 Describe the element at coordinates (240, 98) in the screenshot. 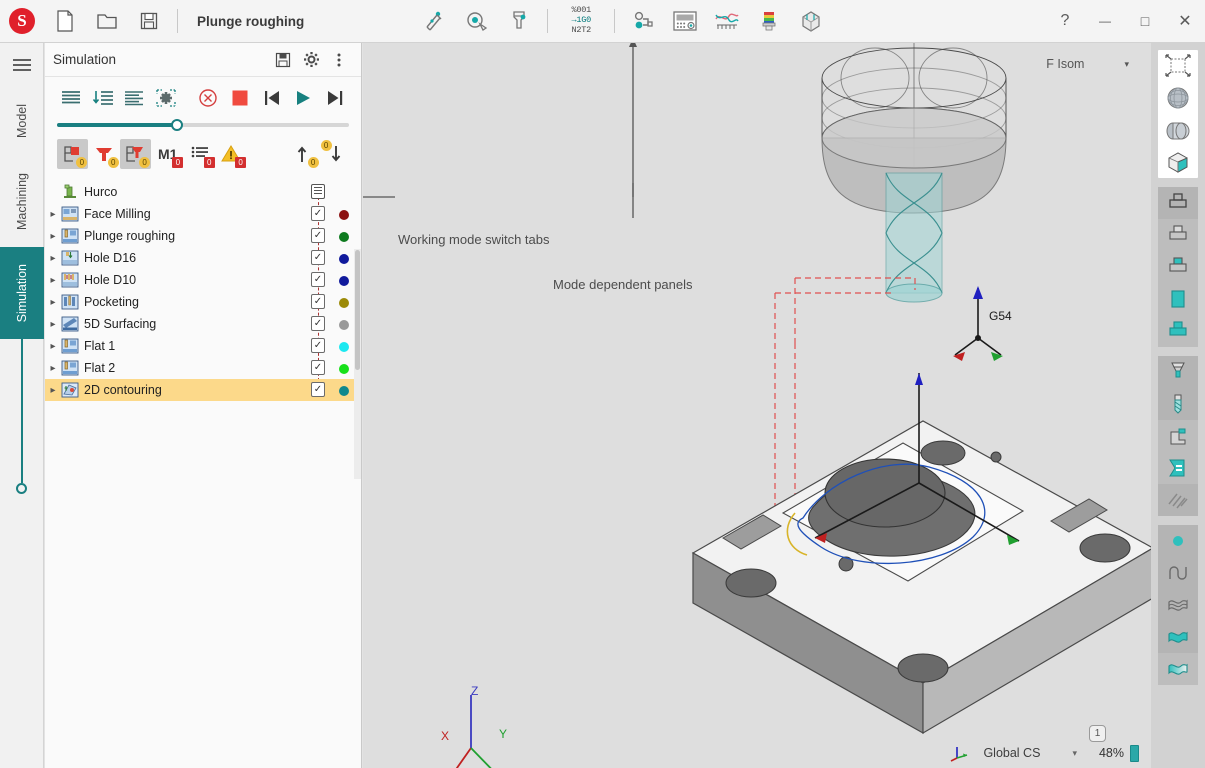

I see `stop-button` at that location.